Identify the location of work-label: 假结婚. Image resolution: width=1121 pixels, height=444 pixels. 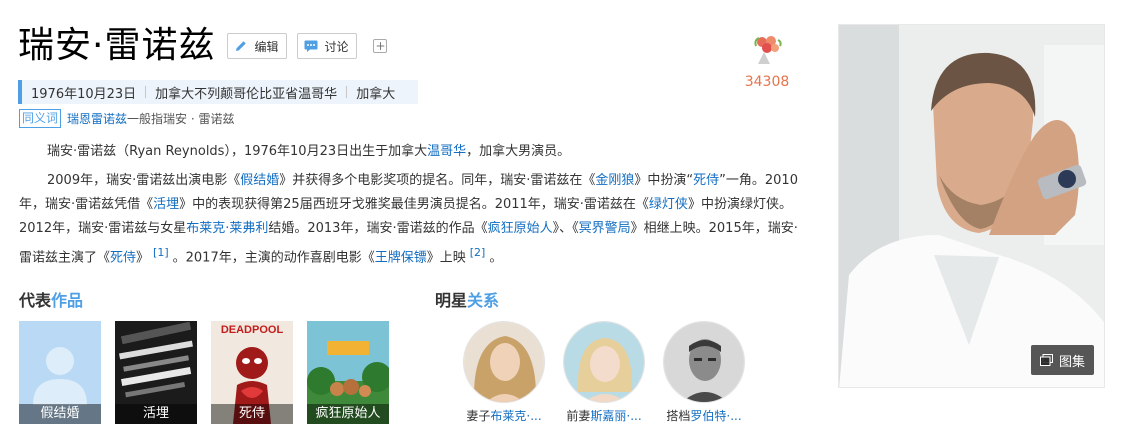
(60, 414).